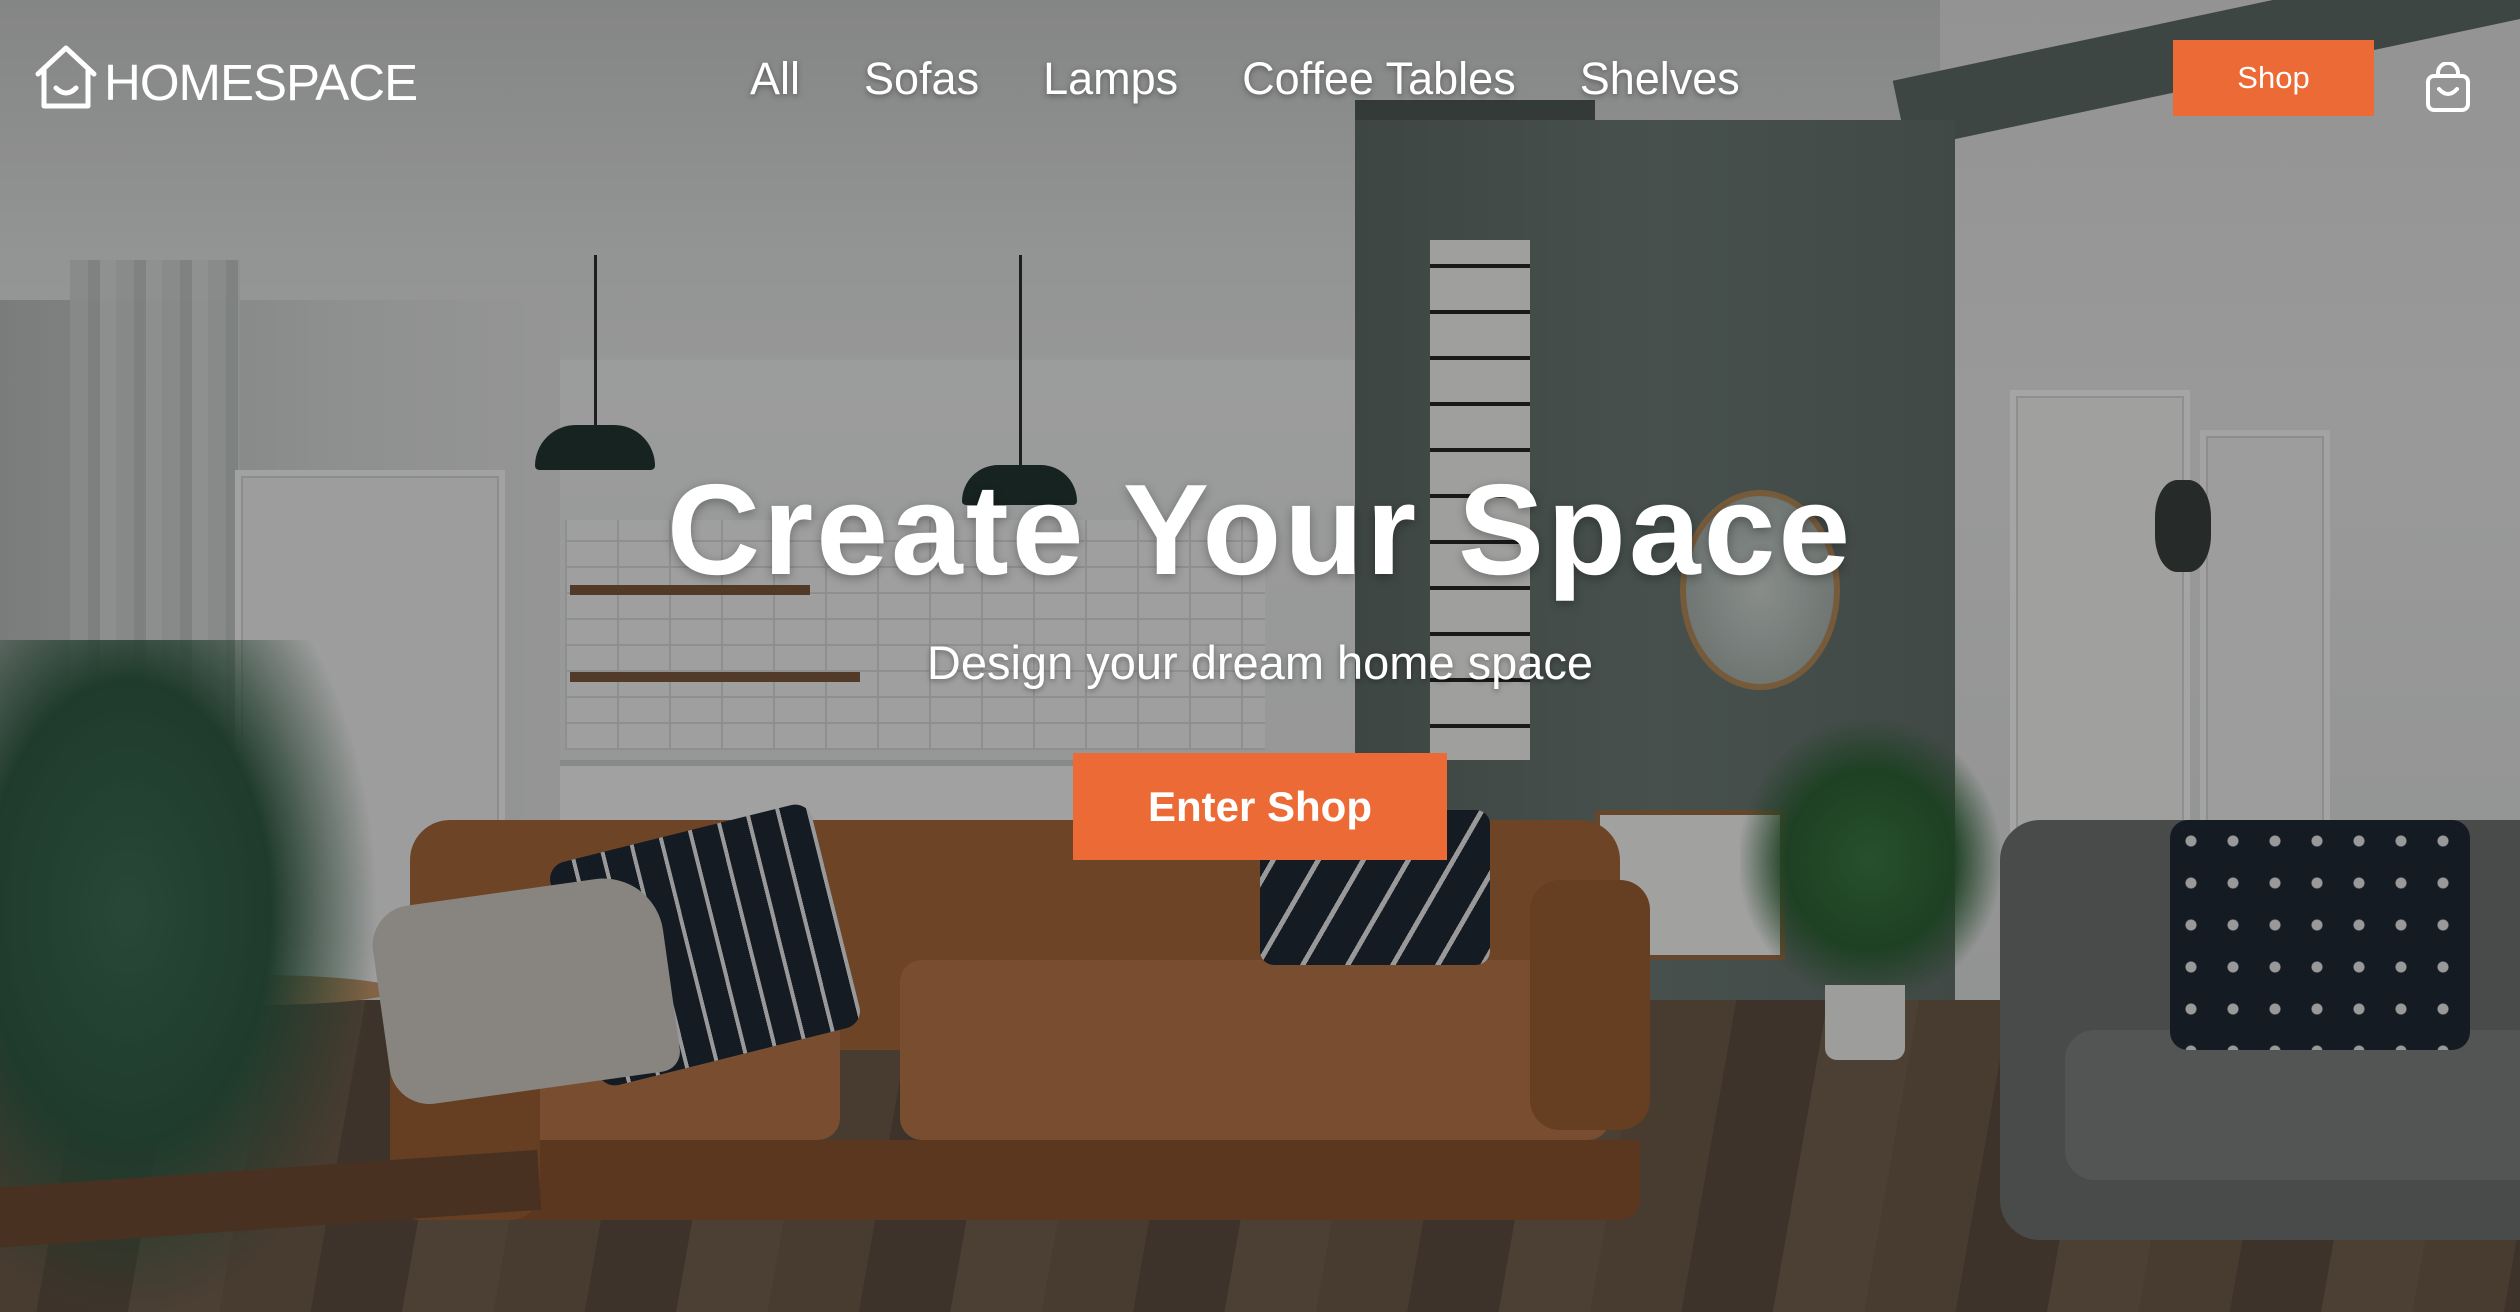 This screenshot has width=2520, height=1312. What do you see at coordinates (1110, 79) in the screenshot?
I see `nav-link-lamps: Lamps` at bounding box center [1110, 79].